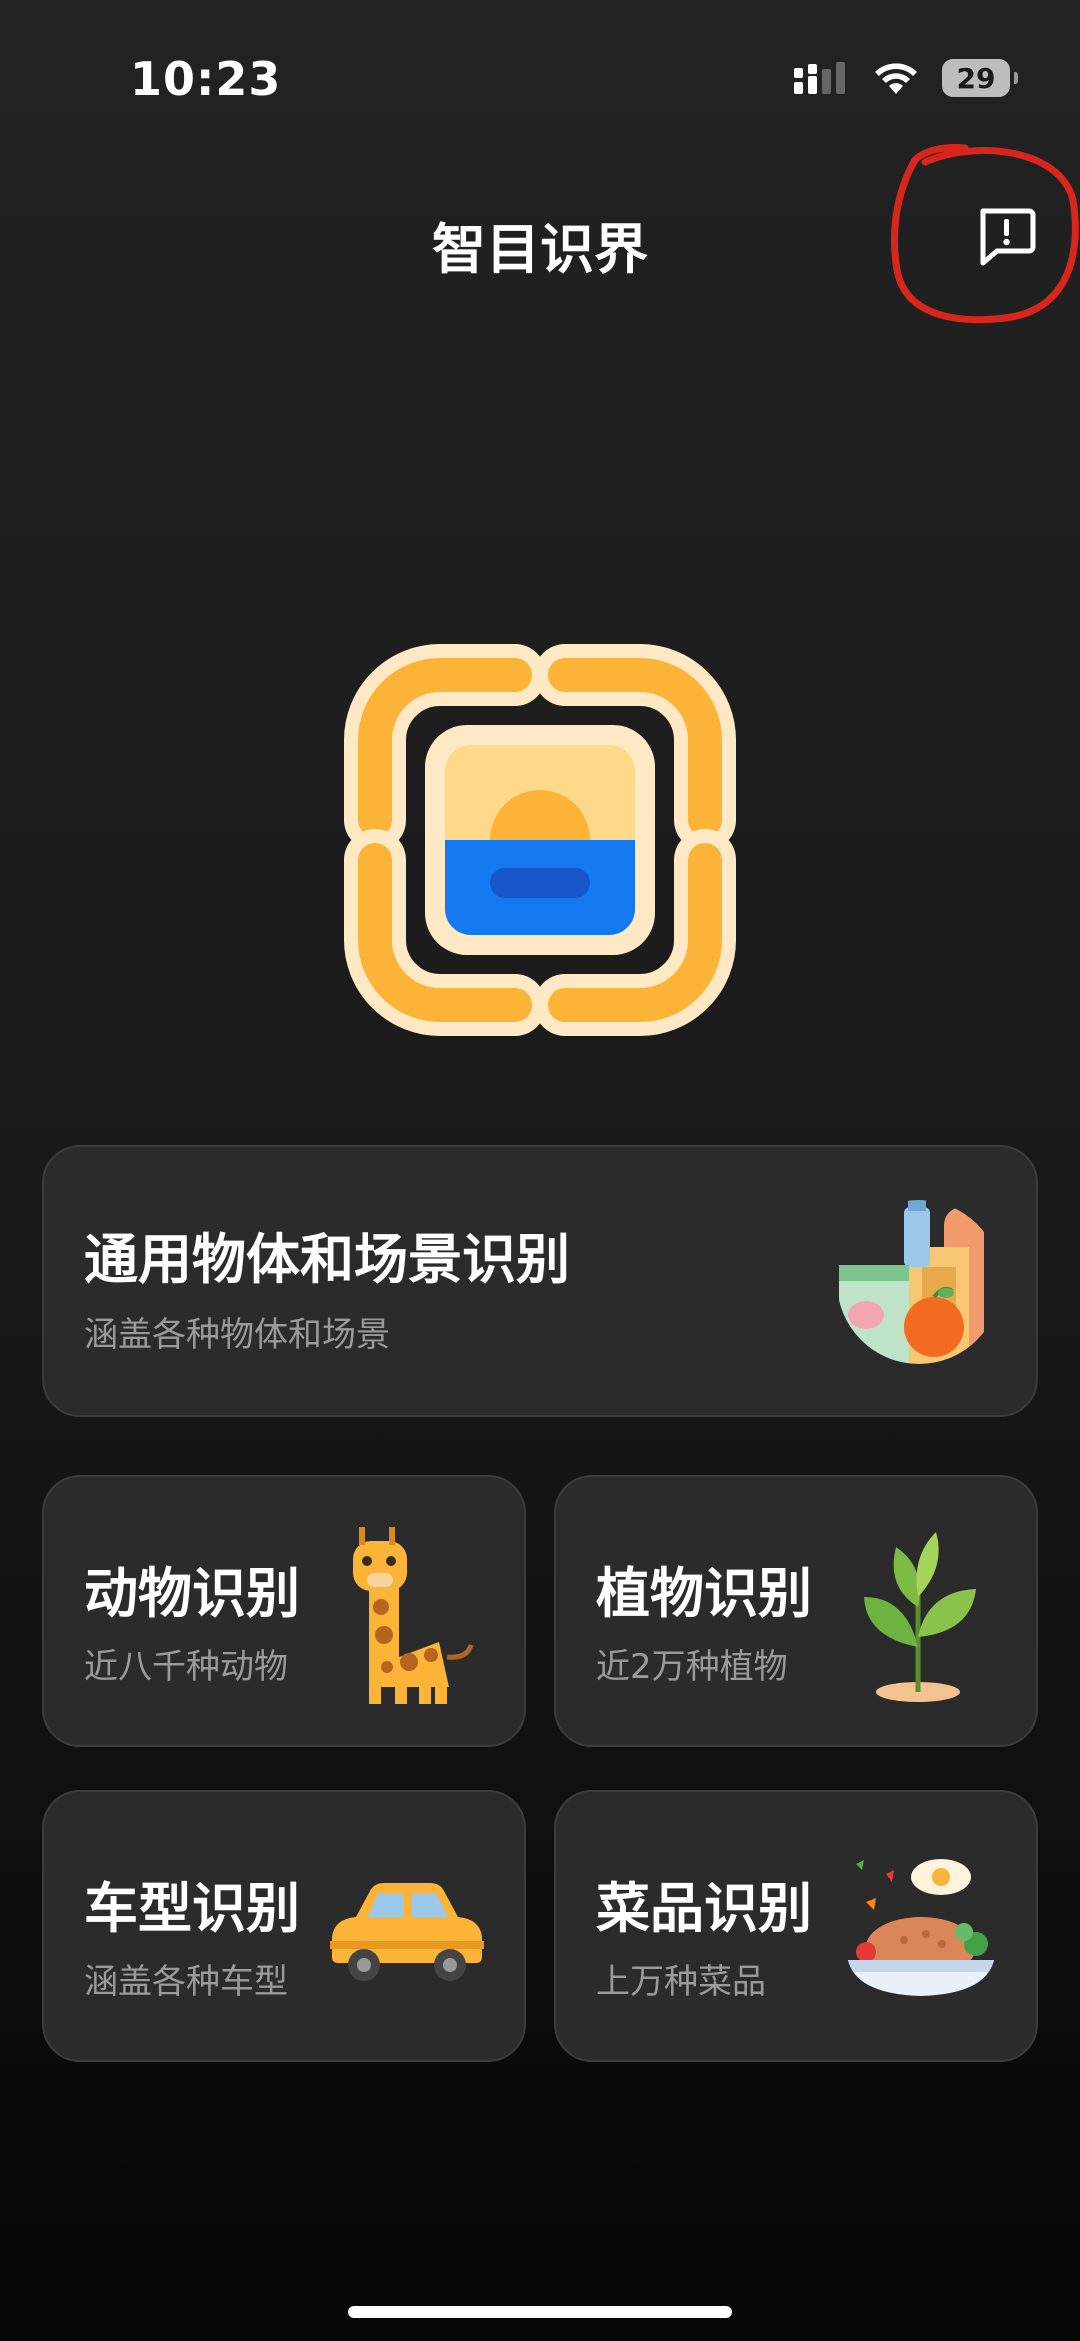 Image resolution: width=1080 pixels, height=2341 pixels. Describe the element at coordinates (186, 1982) in the screenshot. I see `card-subtitle: 涵盖各种车型` at that location.